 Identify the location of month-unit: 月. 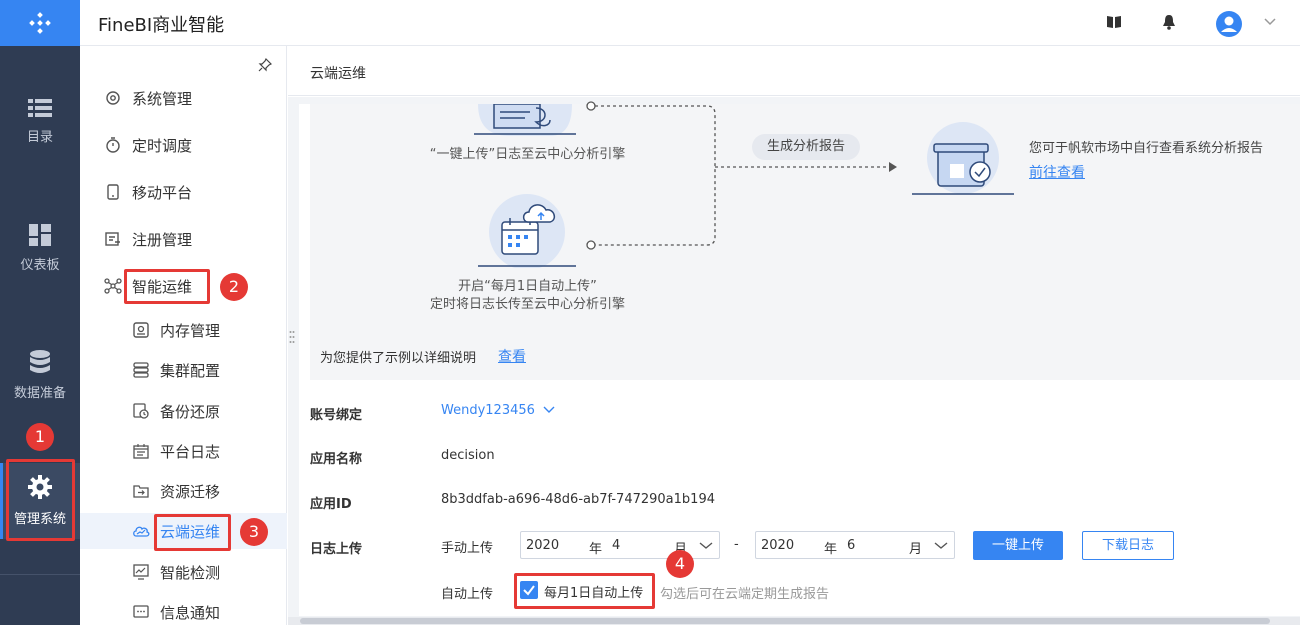
(916, 549).